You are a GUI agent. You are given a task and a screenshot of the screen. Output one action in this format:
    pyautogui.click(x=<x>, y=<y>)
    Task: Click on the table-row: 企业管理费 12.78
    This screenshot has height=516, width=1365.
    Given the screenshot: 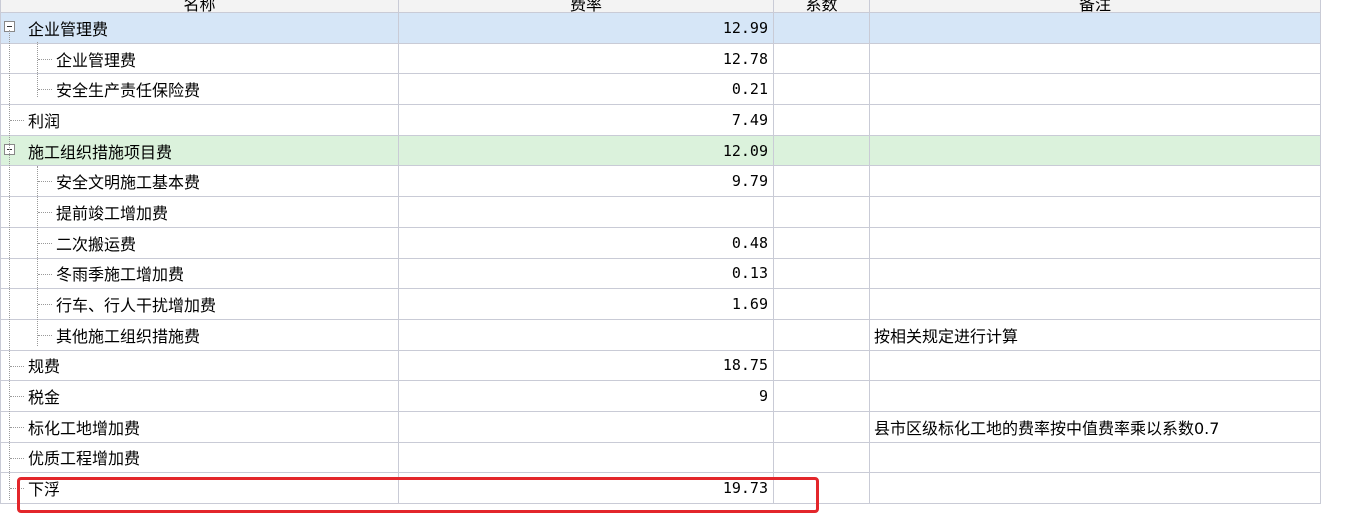 What is the action you would take?
    pyautogui.click(x=660, y=58)
    